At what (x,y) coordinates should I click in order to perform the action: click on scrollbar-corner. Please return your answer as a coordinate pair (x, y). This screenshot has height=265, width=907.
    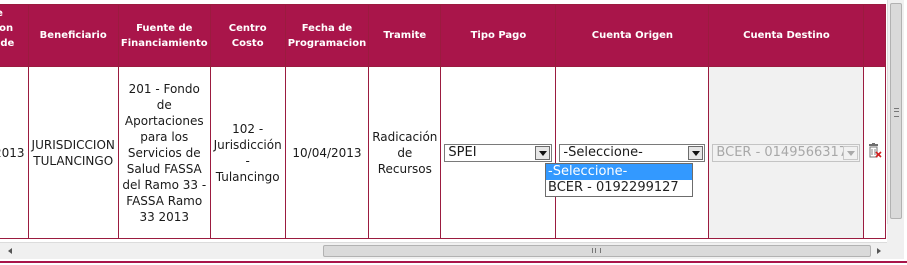
    Looking at the image, I should click on (895, 241).